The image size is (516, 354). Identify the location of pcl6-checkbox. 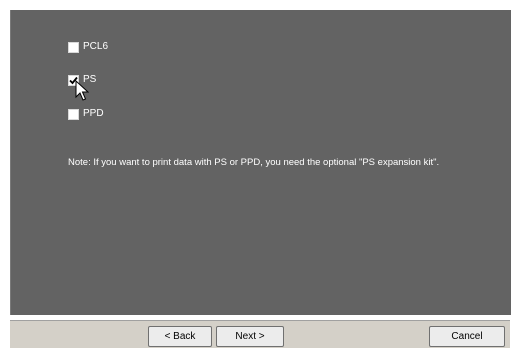
(73, 47).